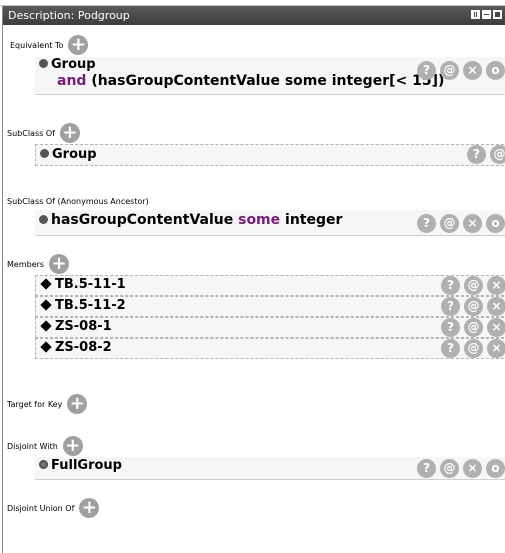  What do you see at coordinates (270, 306) in the screenshot?
I see `member-item: TB.5-11-2 ? @ ×` at bounding box center [270, 306].